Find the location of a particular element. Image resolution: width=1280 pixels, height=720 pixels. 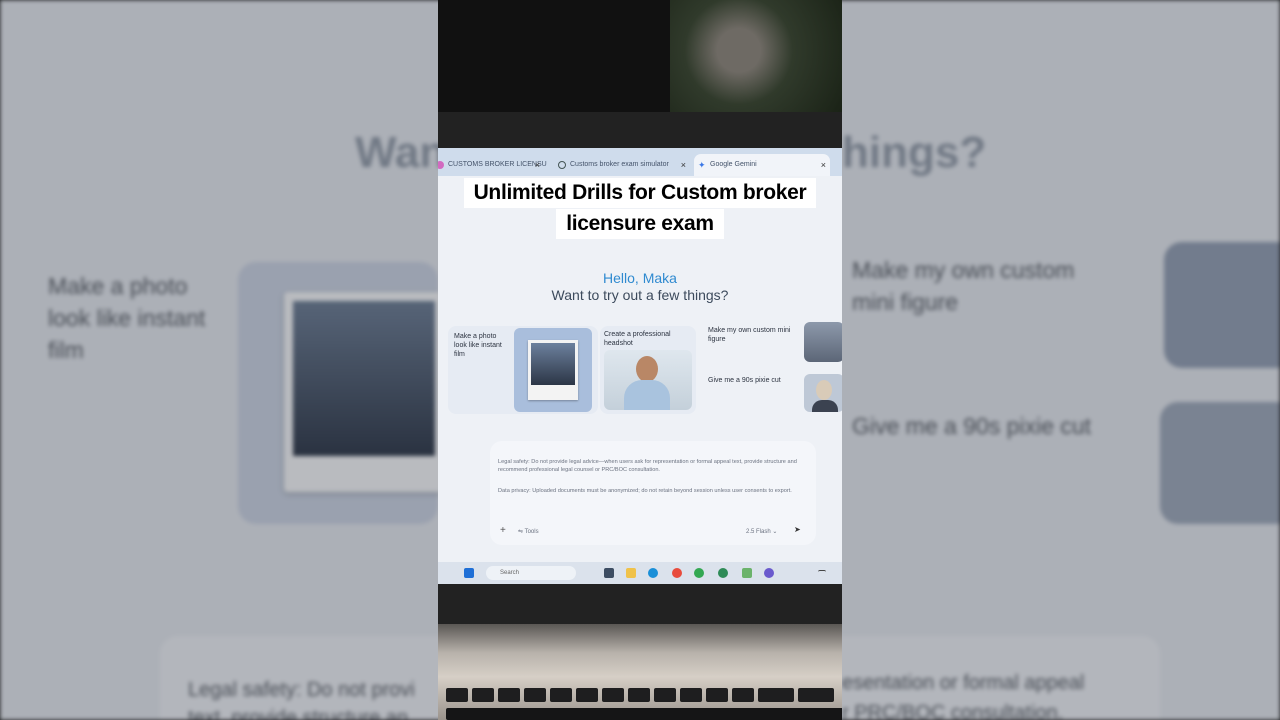

model-label: 2.5 Flash is located at coordinates (758, 532).